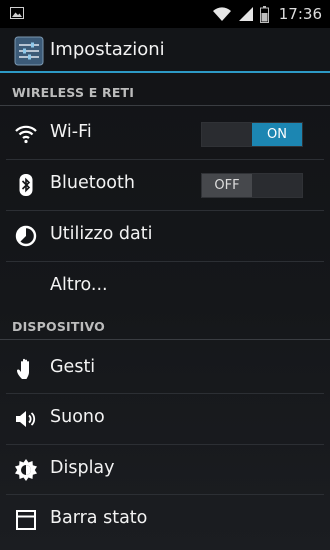 The height and width of the screenshot is (550, 330). What do you see at coordinates (58, 326) in the screenshot?
I see `section-header-label: DISPOSITIVO` at bounding box center [58, 326].